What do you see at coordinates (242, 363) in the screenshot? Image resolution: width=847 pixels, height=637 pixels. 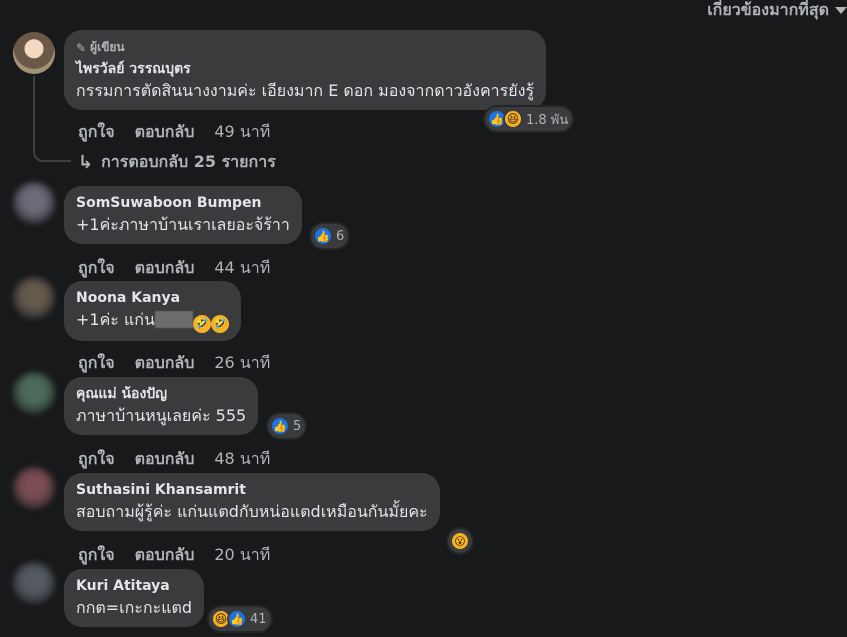 I see `timestamp: 26 นาที` at bounding box center [242, 363].